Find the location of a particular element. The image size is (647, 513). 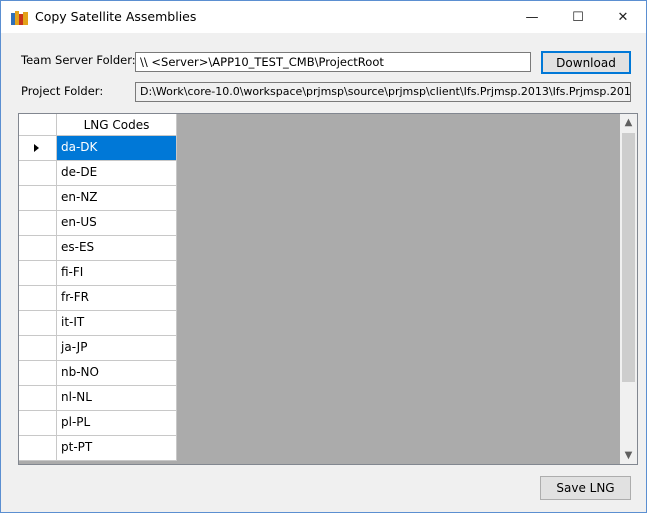

close-button: ✕ is located at coordinates (623, 17).